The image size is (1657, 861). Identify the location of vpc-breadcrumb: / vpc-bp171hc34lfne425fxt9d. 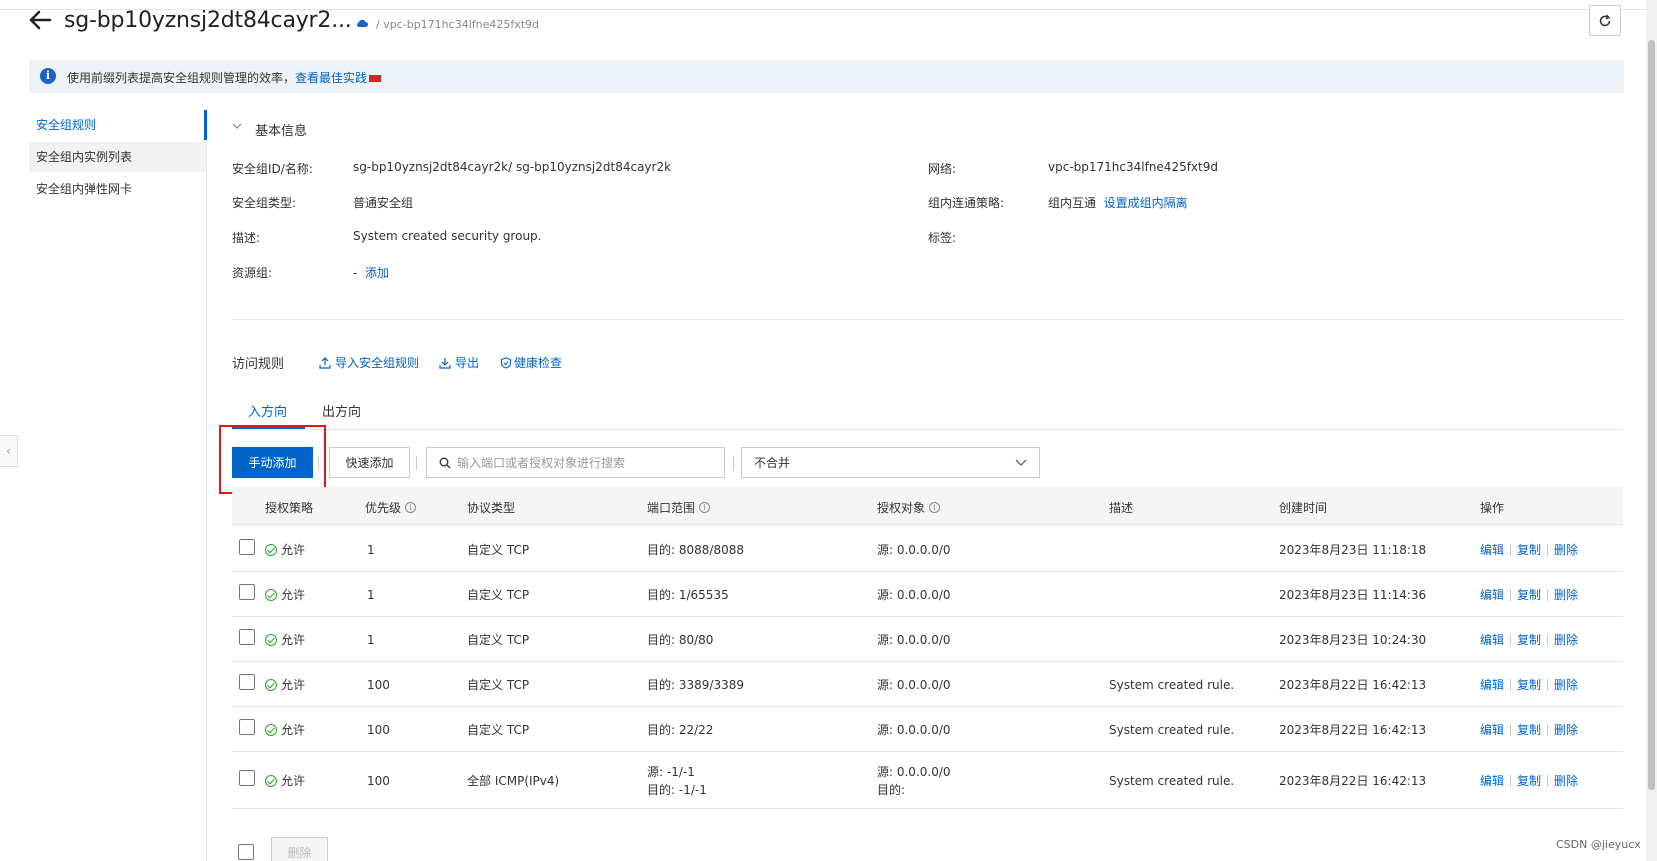
(457, 24).